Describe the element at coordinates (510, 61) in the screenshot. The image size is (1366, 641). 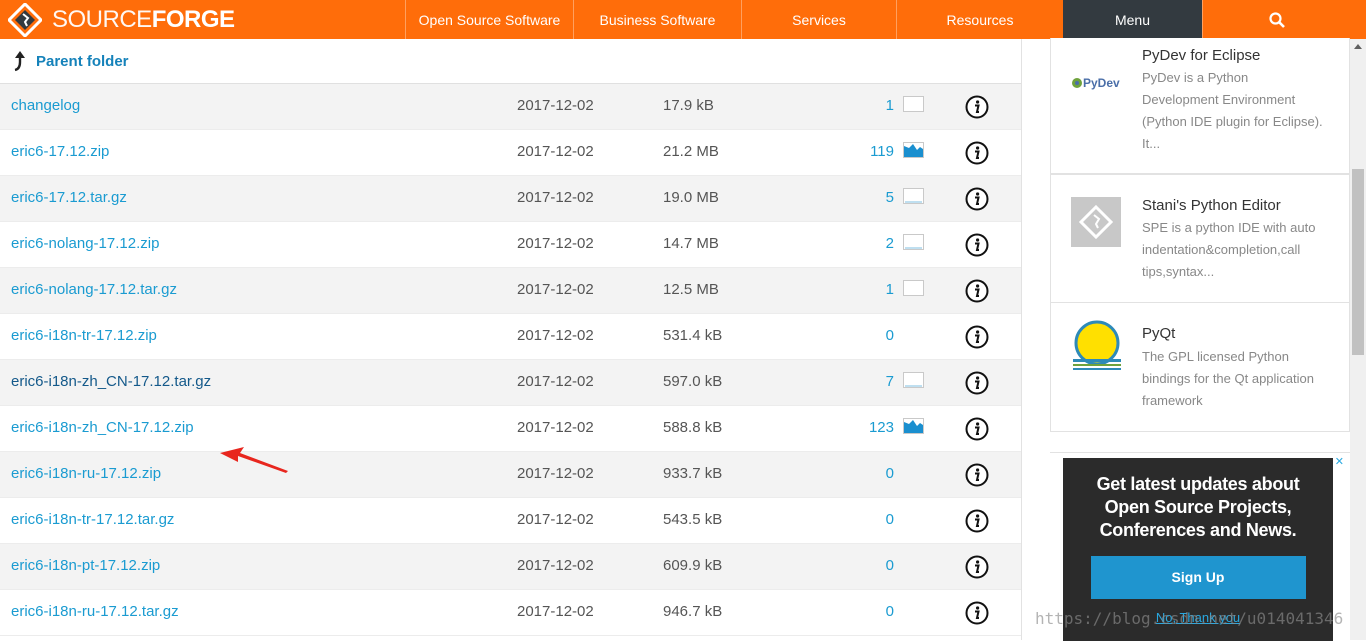
I see `parent-folder-link: Parent folder` at that location.